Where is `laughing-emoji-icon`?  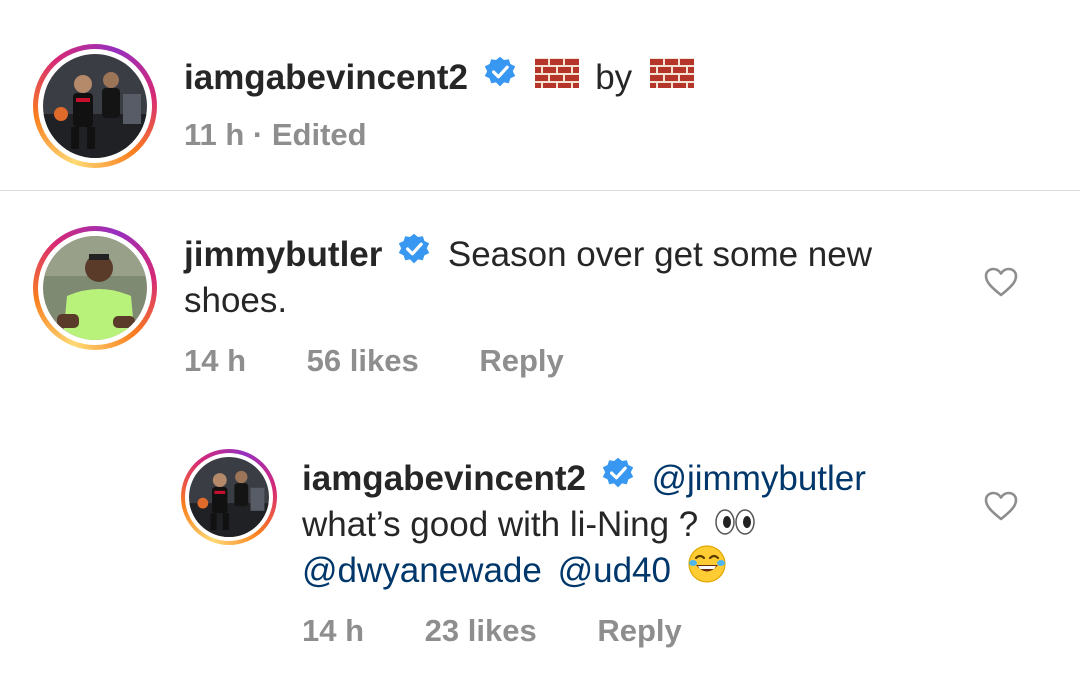
laughing-emoji-icon is located at coordinates (707, 570).